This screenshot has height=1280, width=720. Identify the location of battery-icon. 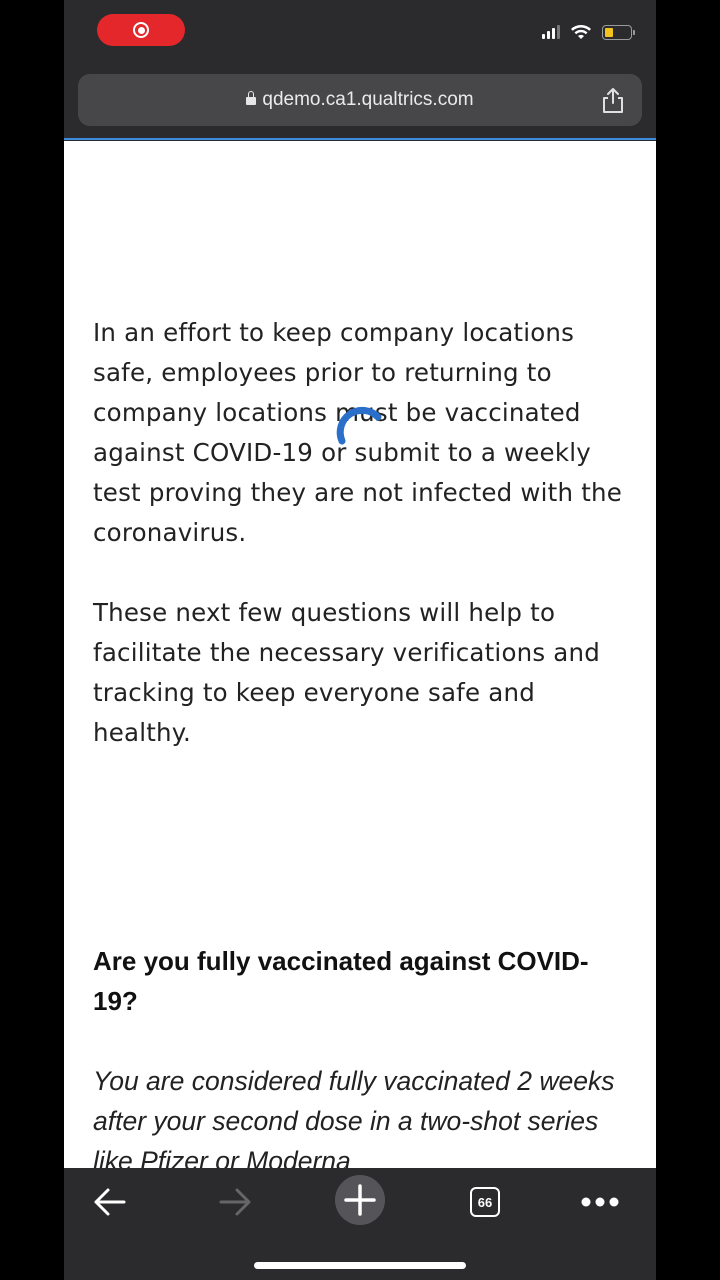
(618, 32).